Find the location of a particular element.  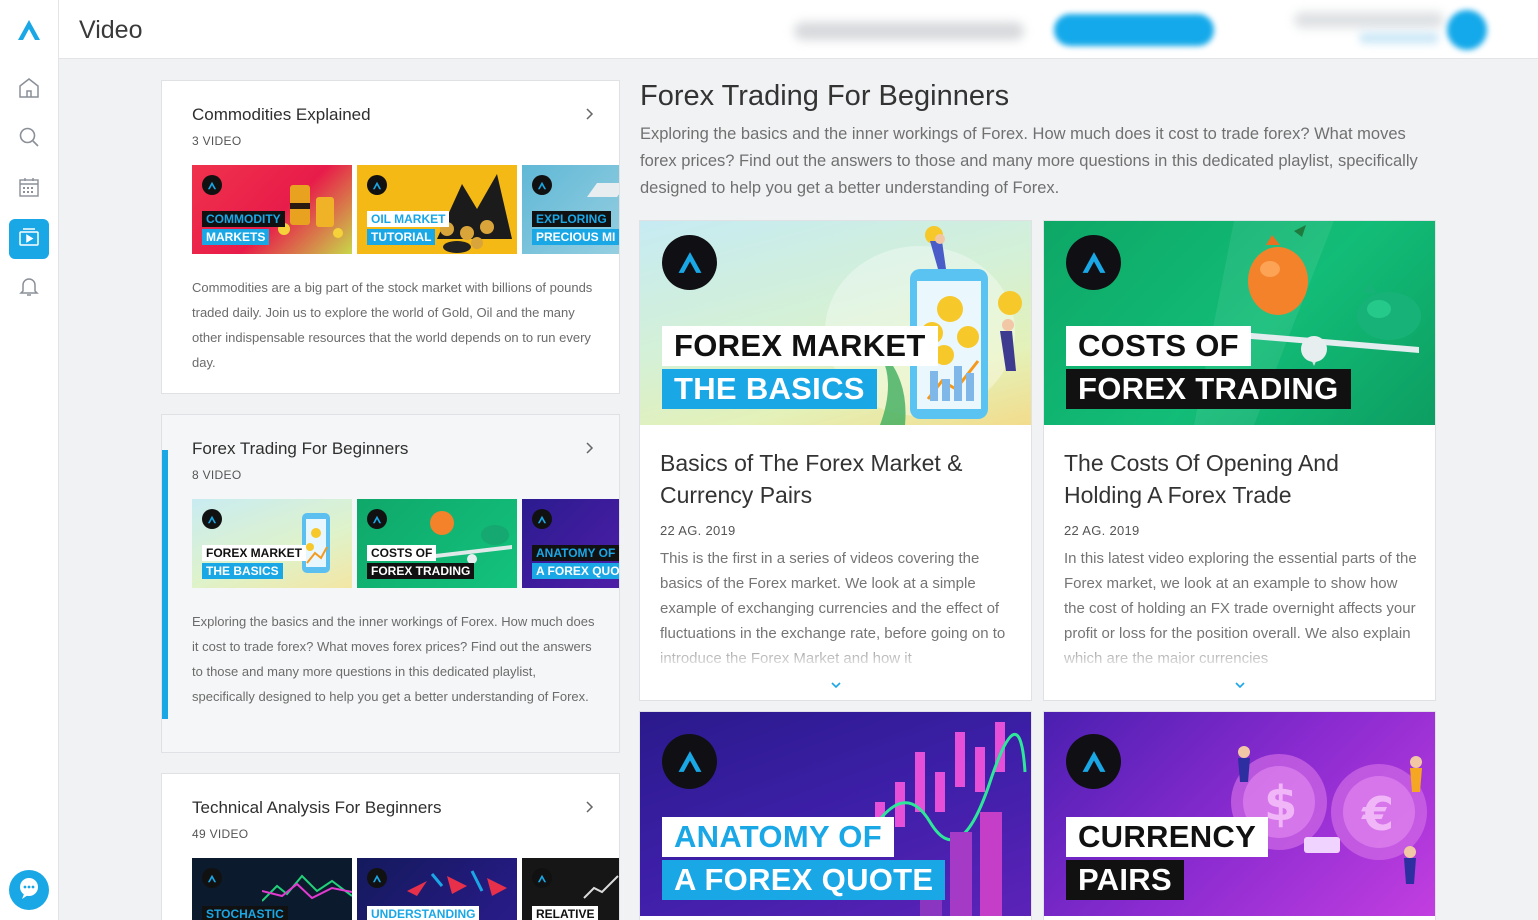

playlist-title: Technical Analysis For Beginners is located at coordinates (316, 808).